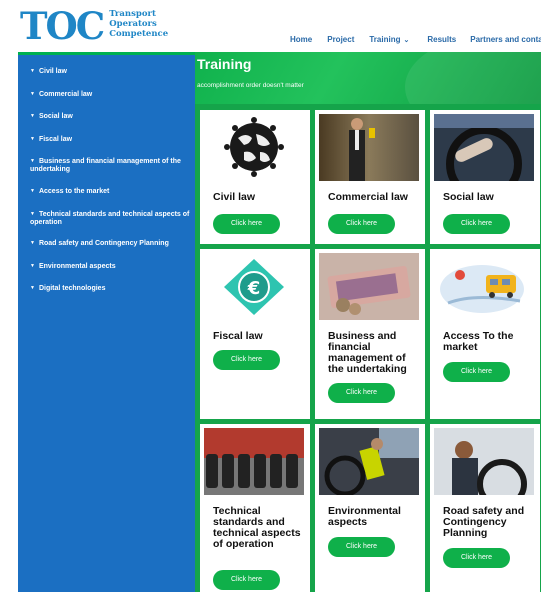 The height and width of the screenshot is (592, 541). I want to click on card-social-law: Social law Click here, so click(485, 177).